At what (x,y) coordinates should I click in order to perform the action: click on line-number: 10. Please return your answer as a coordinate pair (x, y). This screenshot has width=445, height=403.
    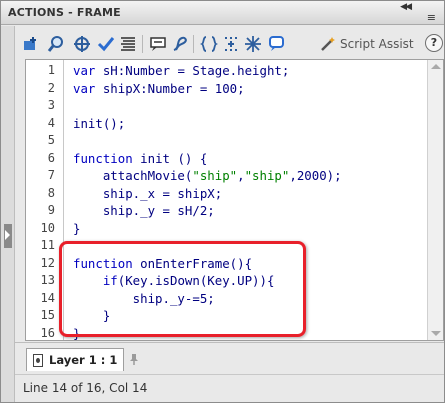
    Looking at the image, I should click on (47, 227).